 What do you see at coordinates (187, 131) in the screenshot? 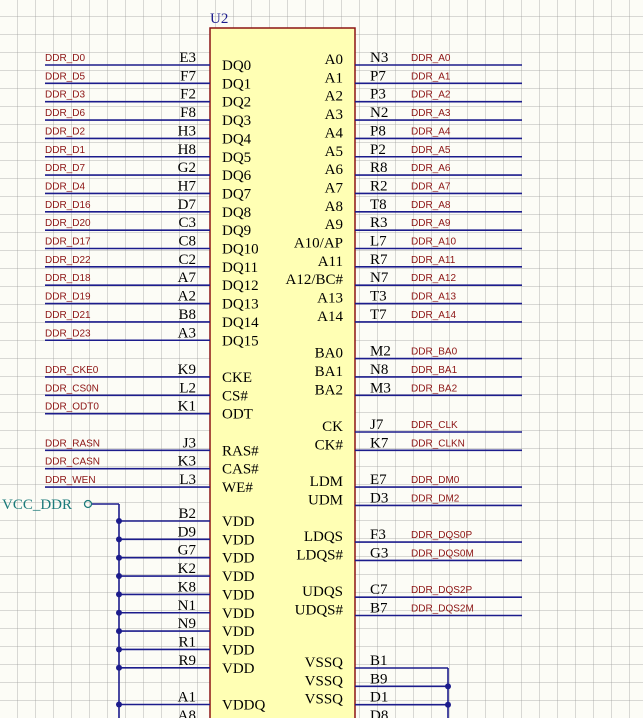
I see `pin-number: H3` at bounding box center [187, 131].